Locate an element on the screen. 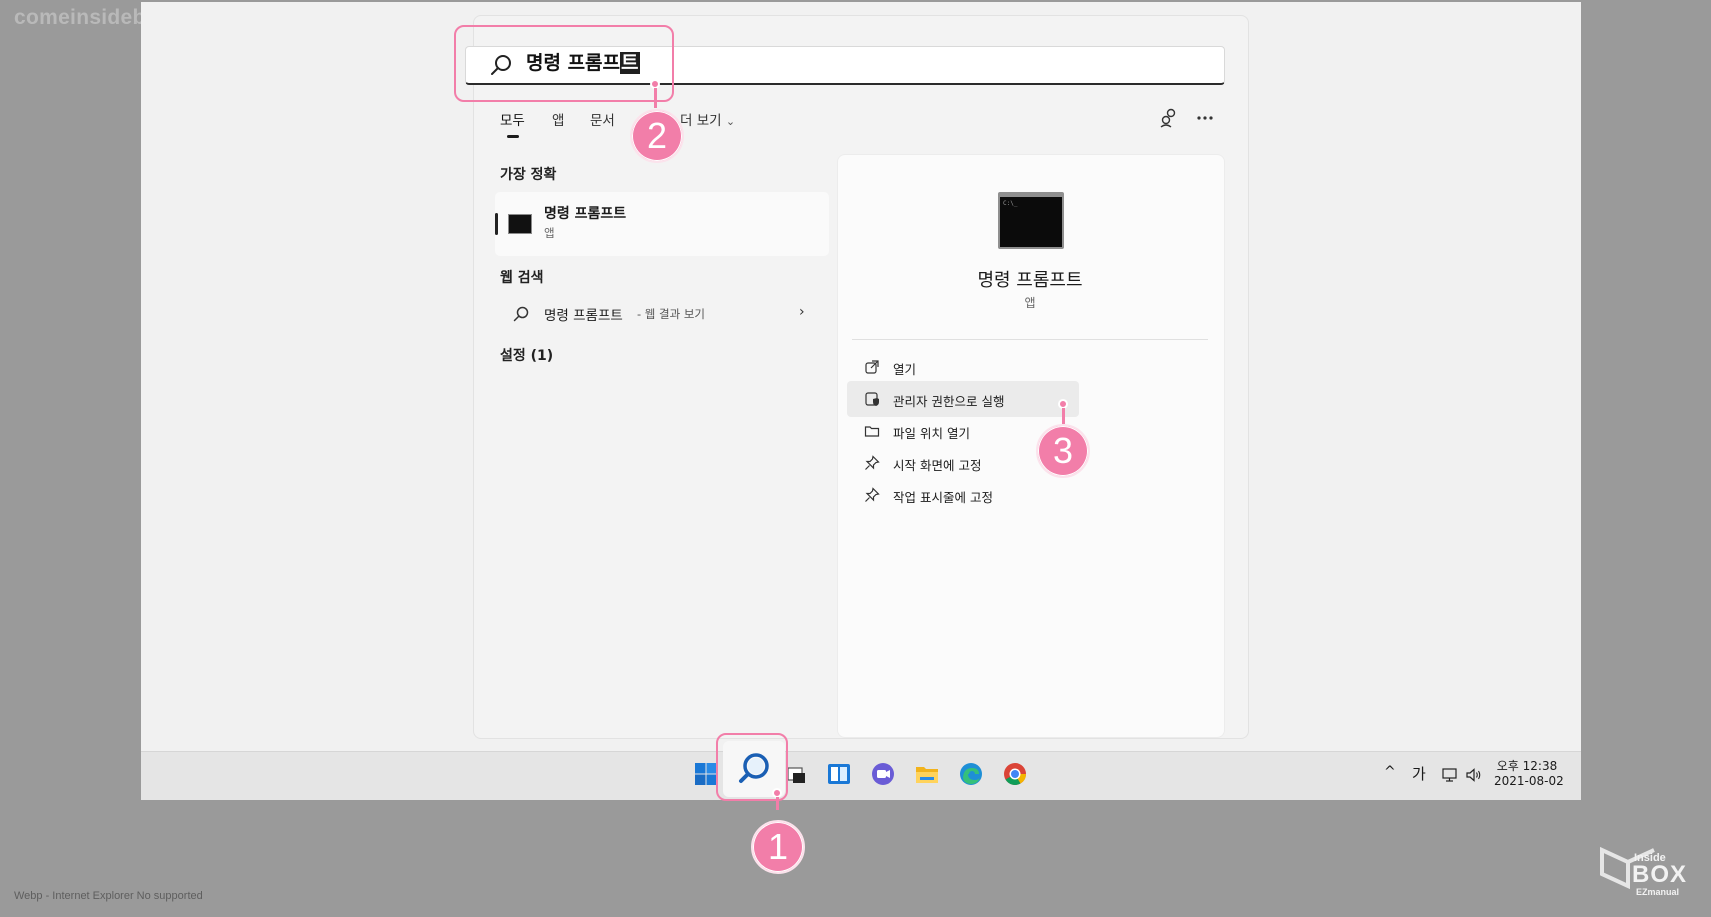  action-open-file-location-label: 파일 위치 열기 is located at coordinates (931, 433).